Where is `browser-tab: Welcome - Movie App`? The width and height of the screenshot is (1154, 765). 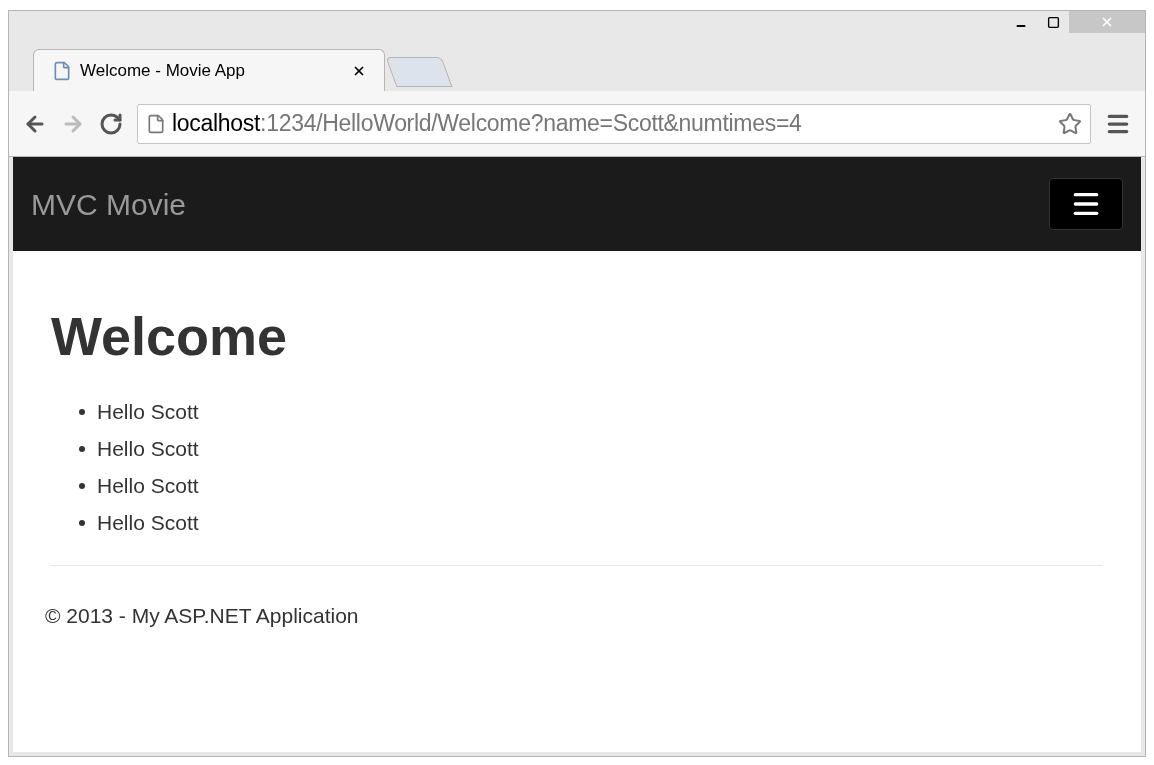 browser-tab: Welcome - Movie App is located at coordinates (209, 70).